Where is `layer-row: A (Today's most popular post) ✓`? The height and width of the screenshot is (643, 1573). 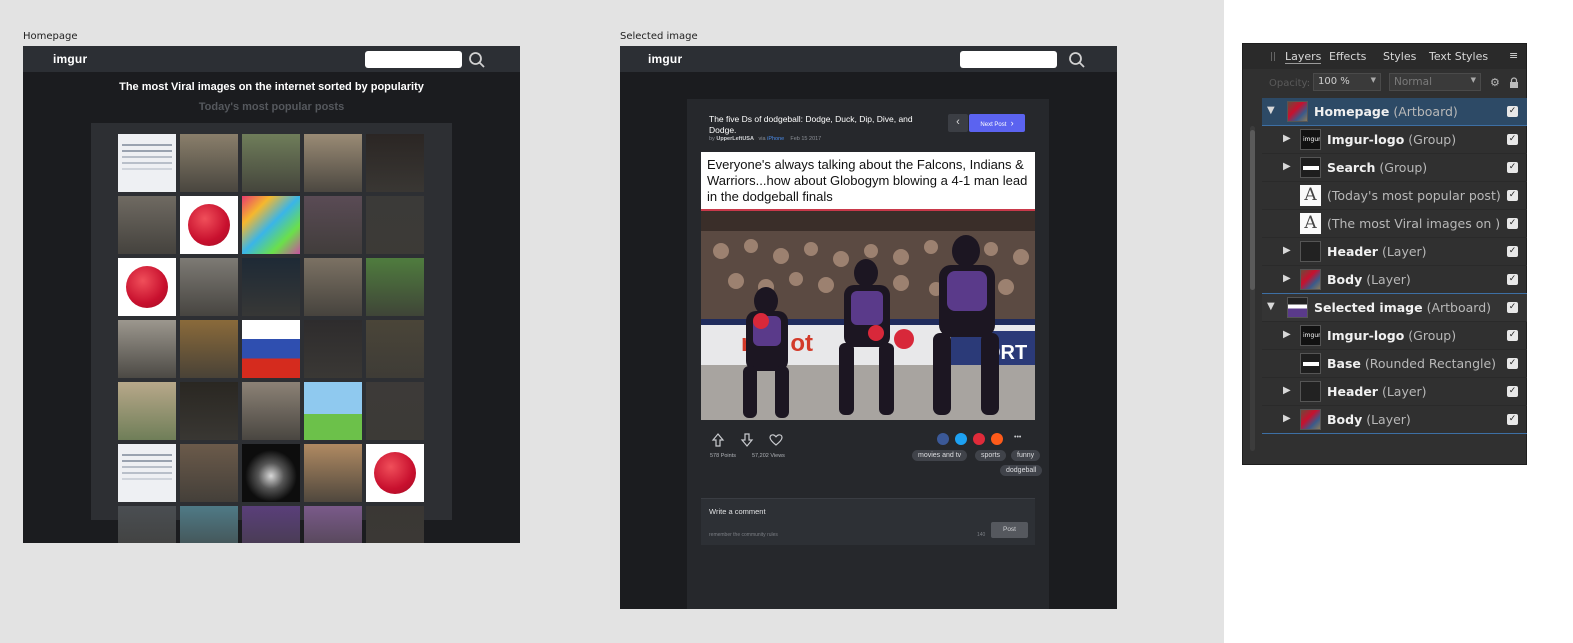 layer-row: A (Today's most popular post) ✓ is located at coordinates (1394, 196).